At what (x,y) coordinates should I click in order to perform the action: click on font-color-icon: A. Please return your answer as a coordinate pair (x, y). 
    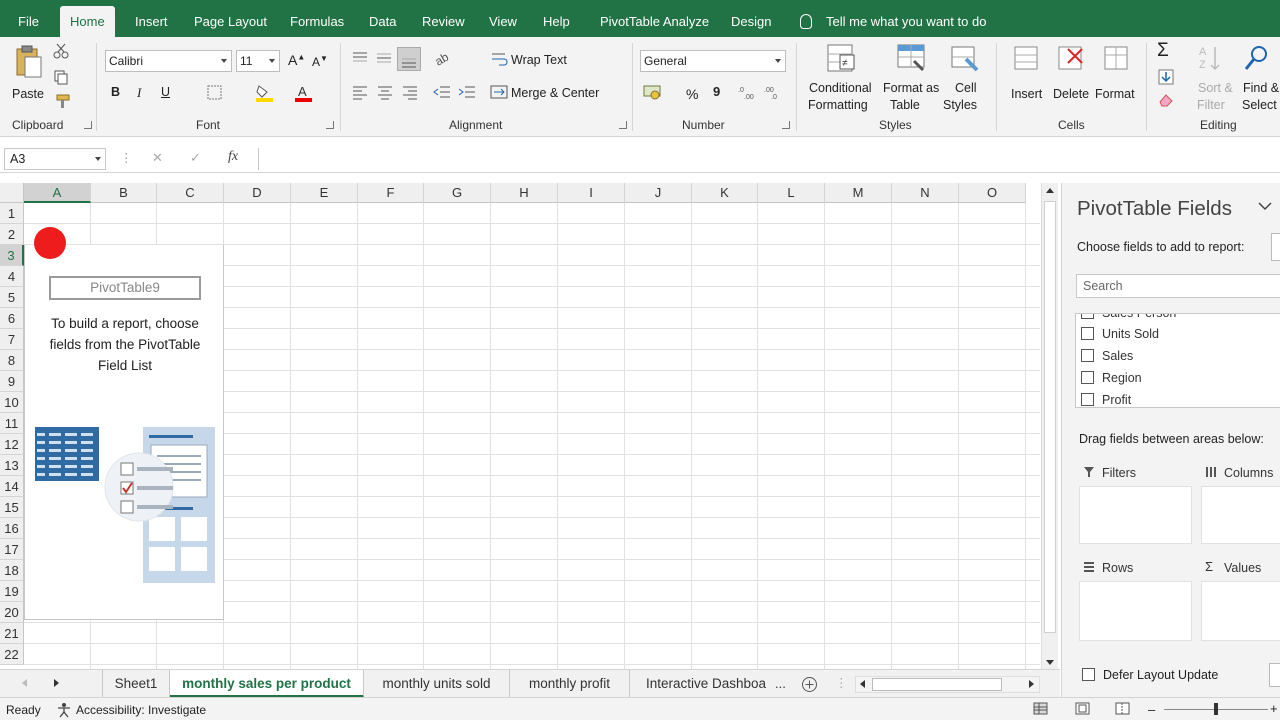
    Looking at the image, I should click on (304, 93).